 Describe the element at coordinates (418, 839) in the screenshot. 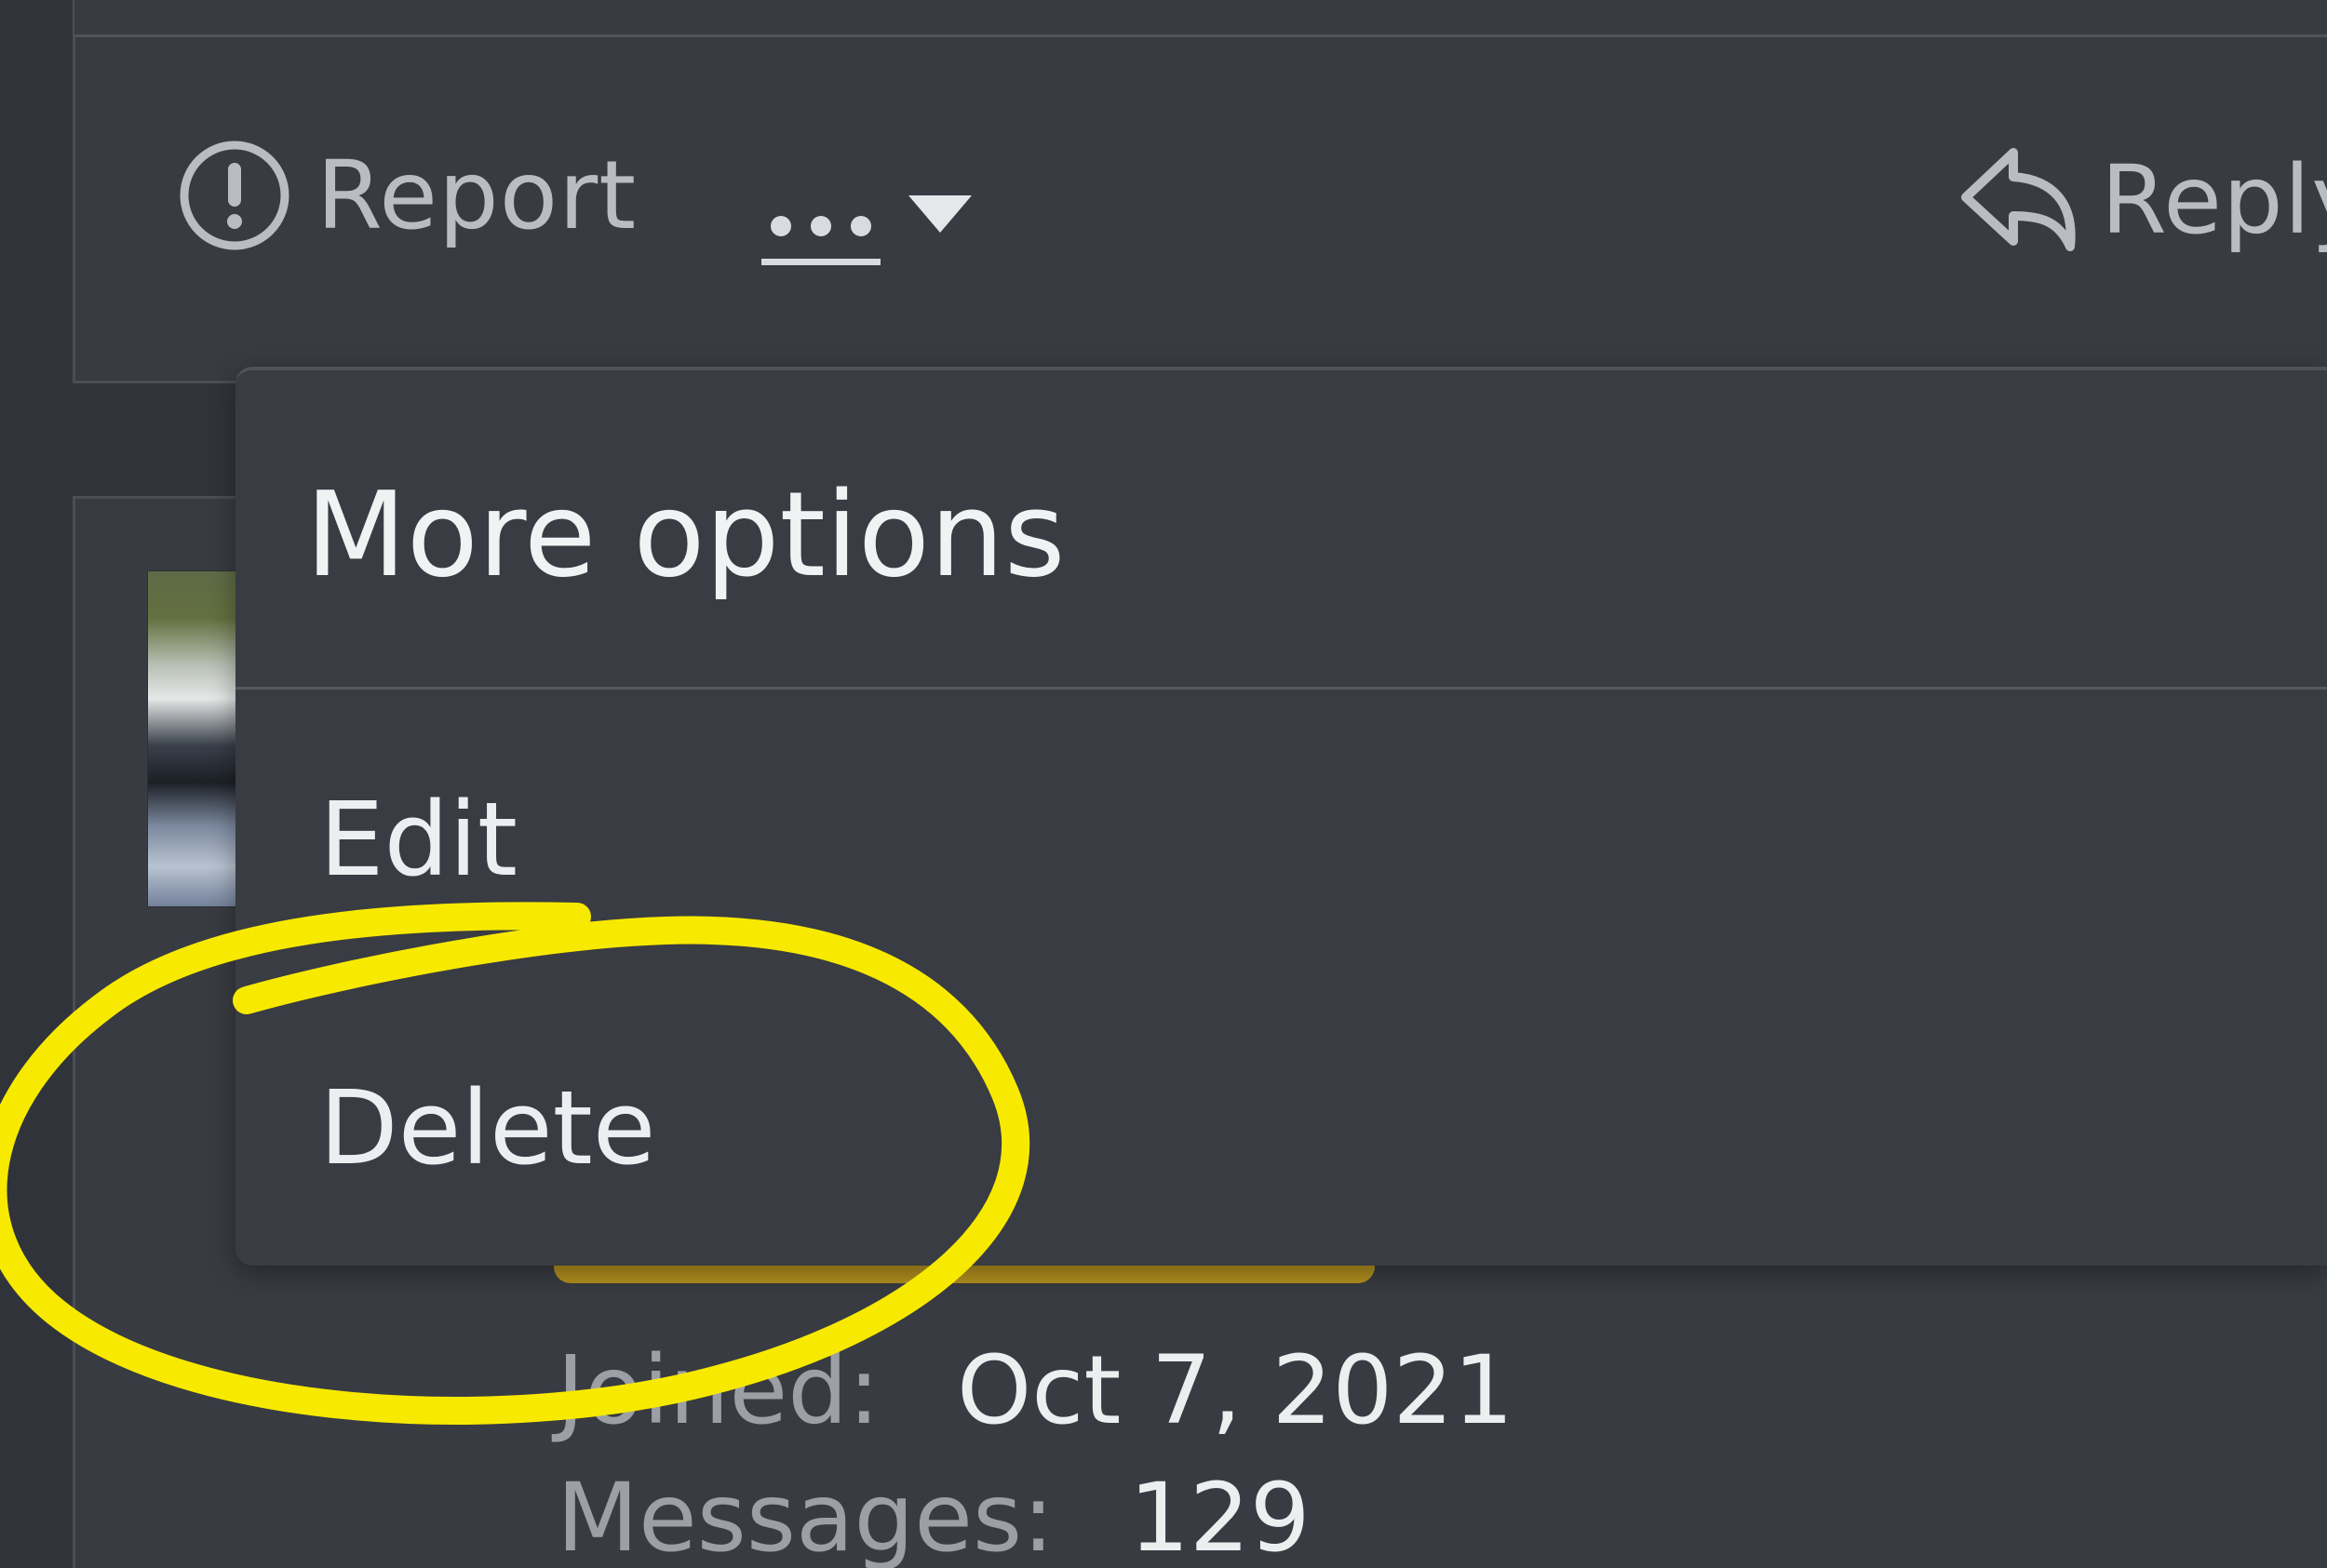

I see `menu-item-edit: Edit` at that location.